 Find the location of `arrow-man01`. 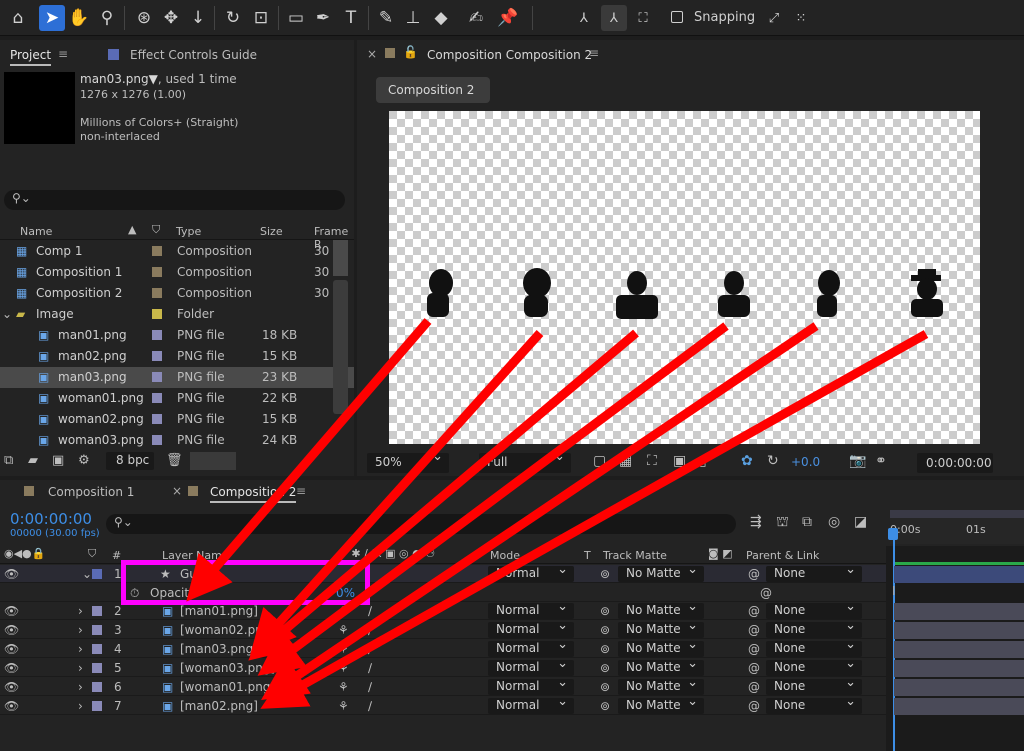

arrow-man01 is located at coordinates (309, 460).